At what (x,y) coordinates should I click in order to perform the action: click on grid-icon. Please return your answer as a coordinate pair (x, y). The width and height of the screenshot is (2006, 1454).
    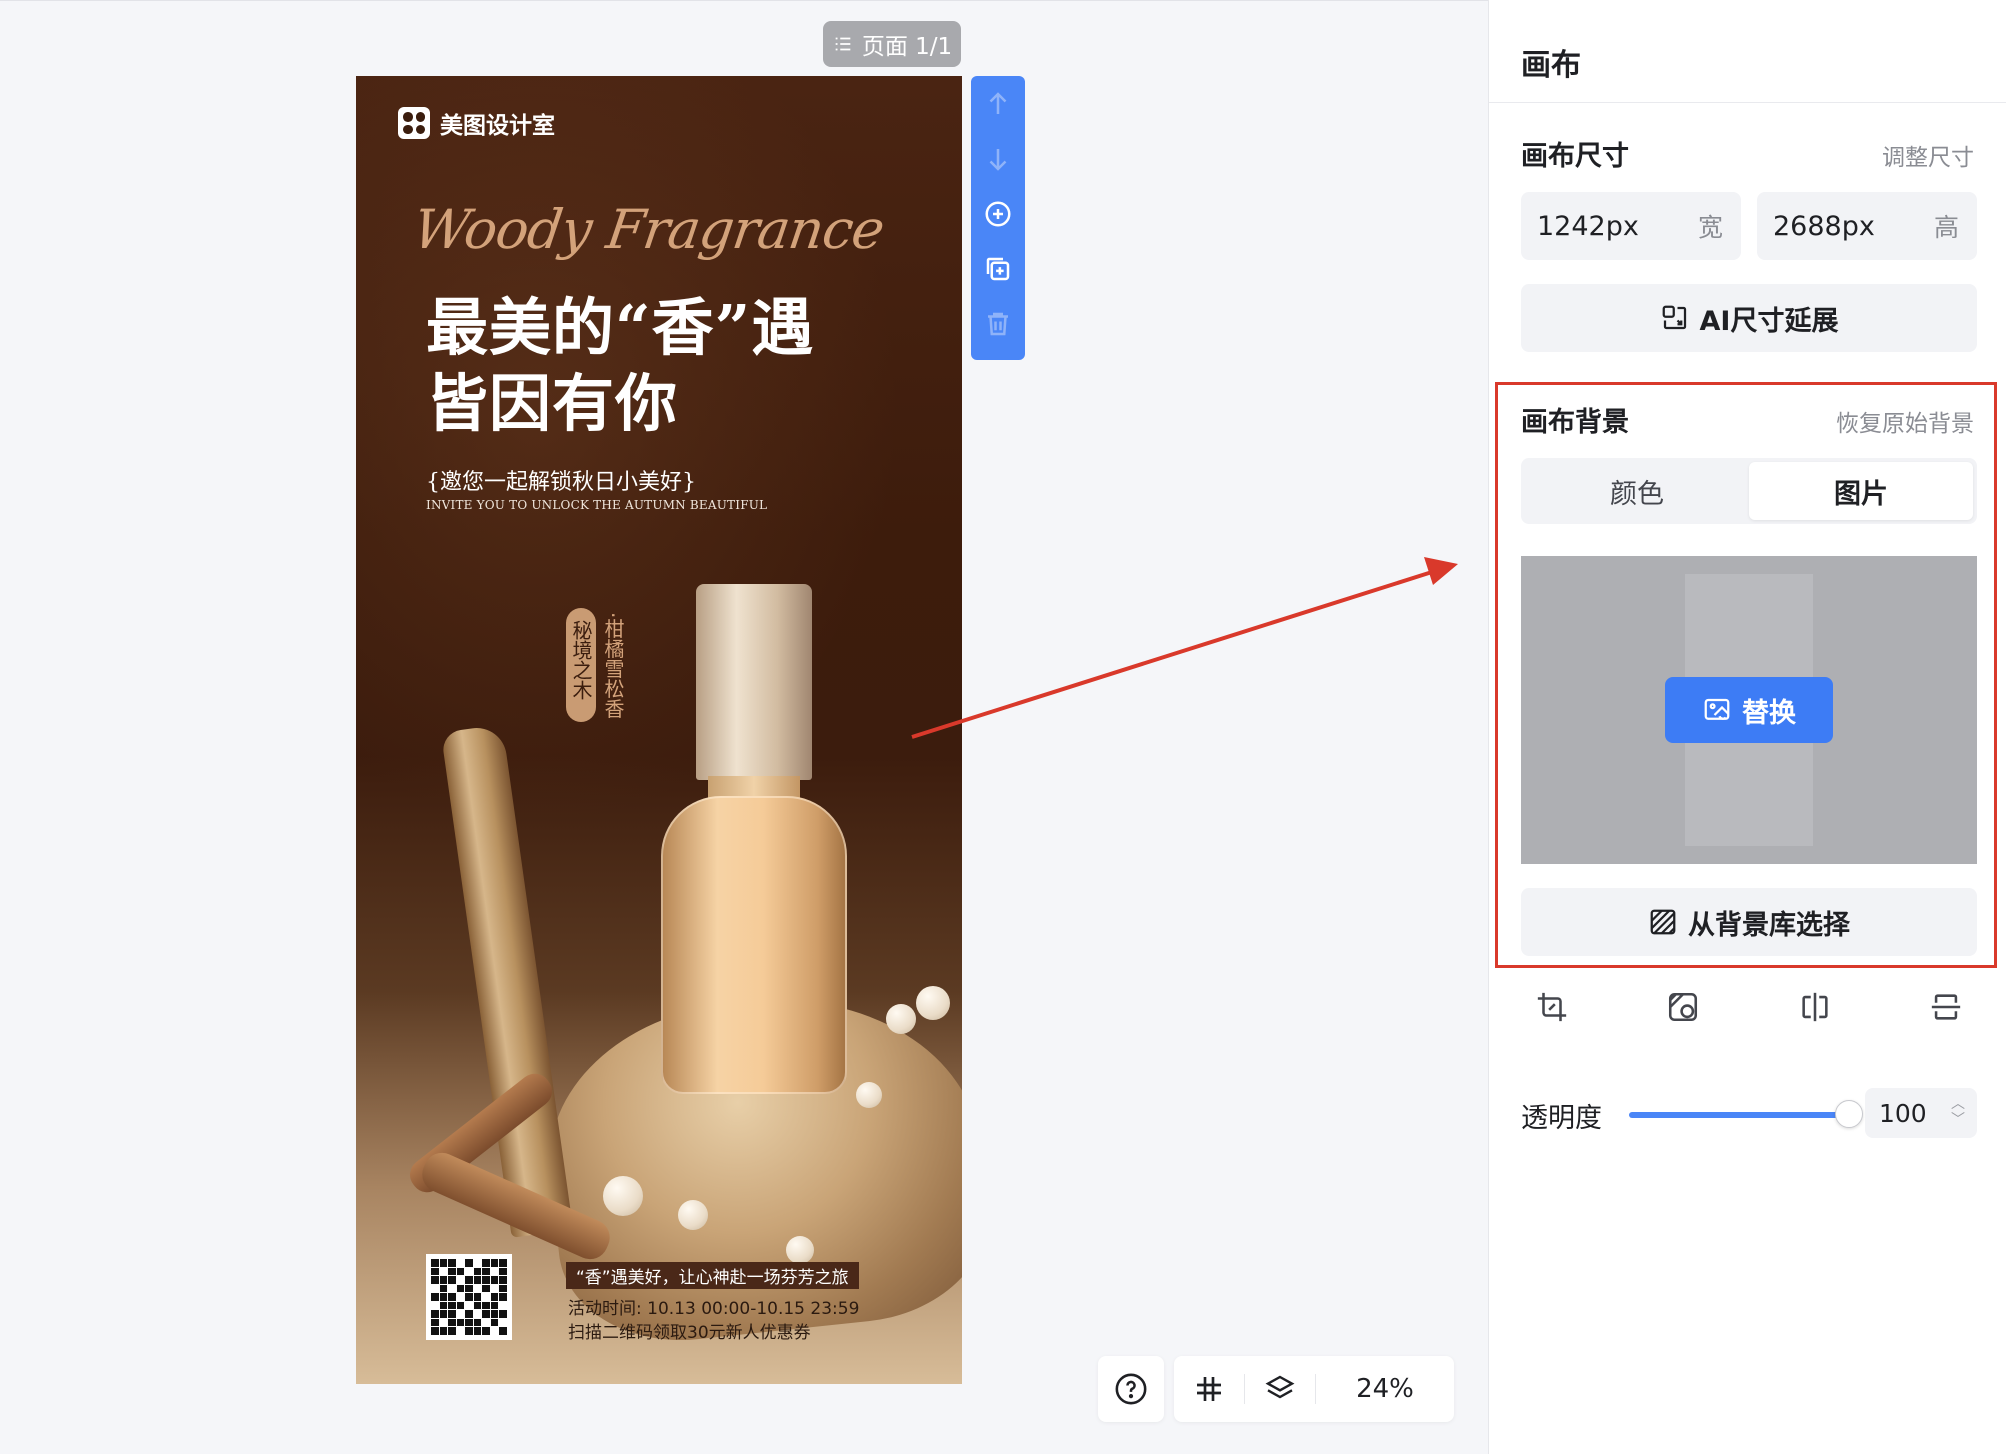
    Looking at the image, I should click on (1209, 1389).